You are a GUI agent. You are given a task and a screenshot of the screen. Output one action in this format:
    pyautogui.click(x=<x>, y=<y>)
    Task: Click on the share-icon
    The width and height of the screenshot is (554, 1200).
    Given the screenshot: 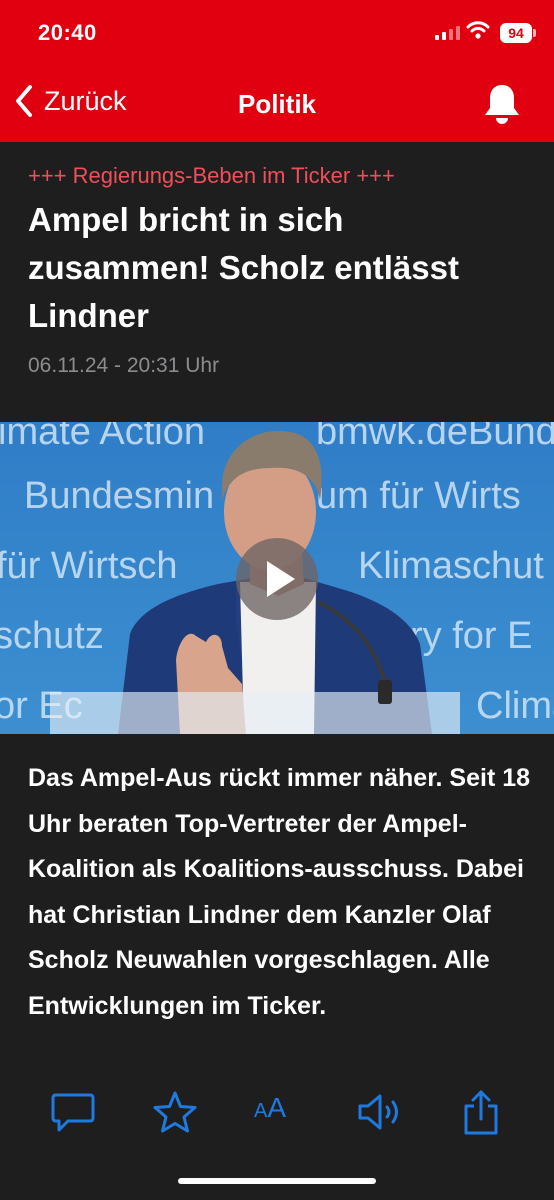 What is the action you would take?
    pyautogui.click(x=481, y=1113)
    